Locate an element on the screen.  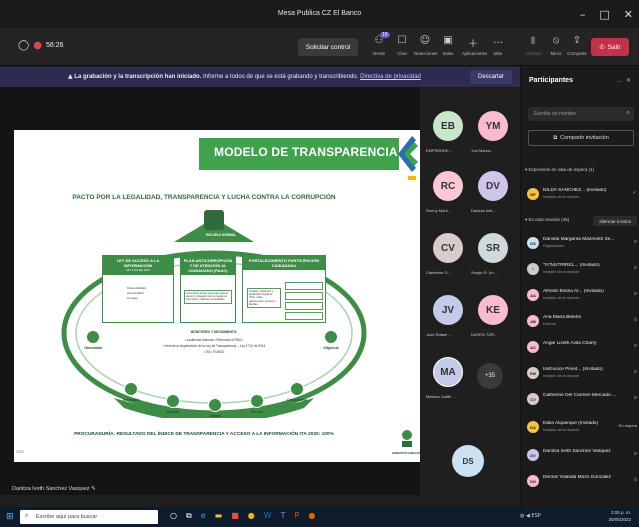
camera-icon: ▮ is located at coordinates (533, 40).